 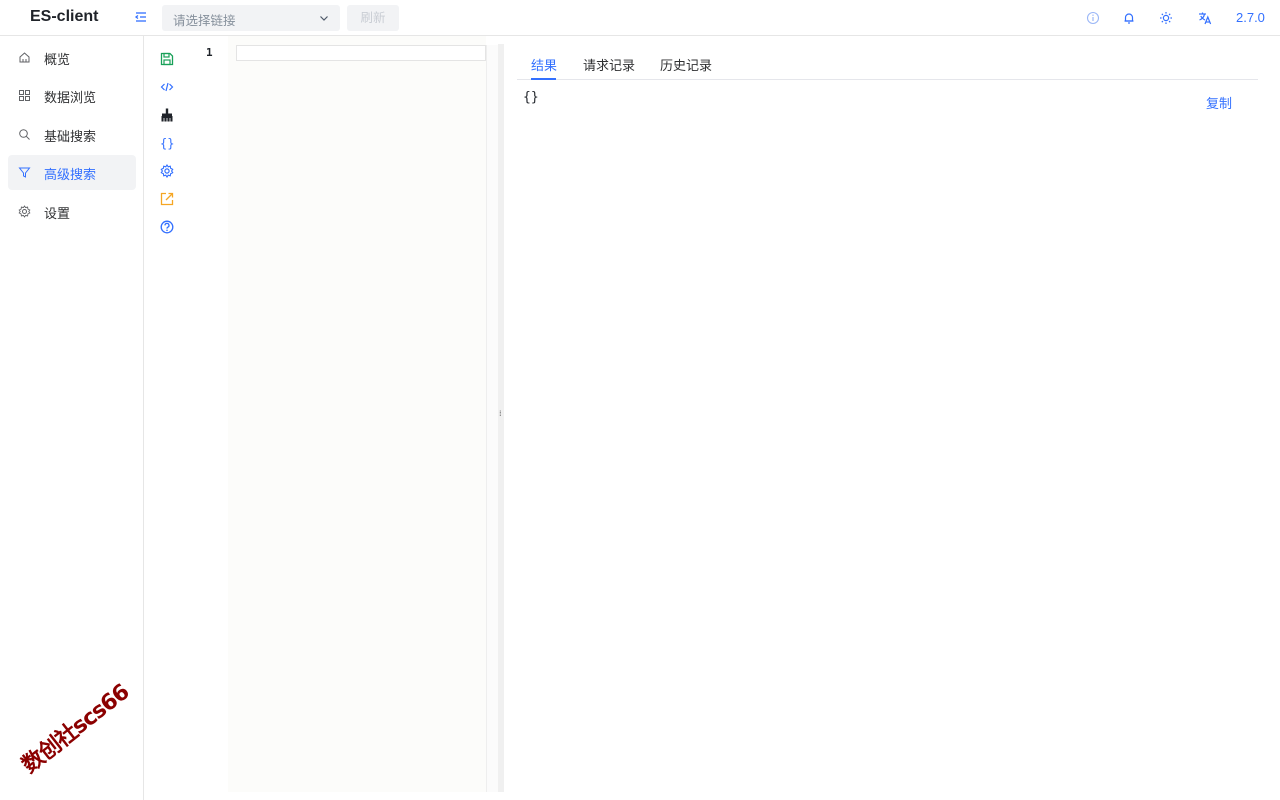 I want to click on clear-brush-icon, so click(x=167, y=115).